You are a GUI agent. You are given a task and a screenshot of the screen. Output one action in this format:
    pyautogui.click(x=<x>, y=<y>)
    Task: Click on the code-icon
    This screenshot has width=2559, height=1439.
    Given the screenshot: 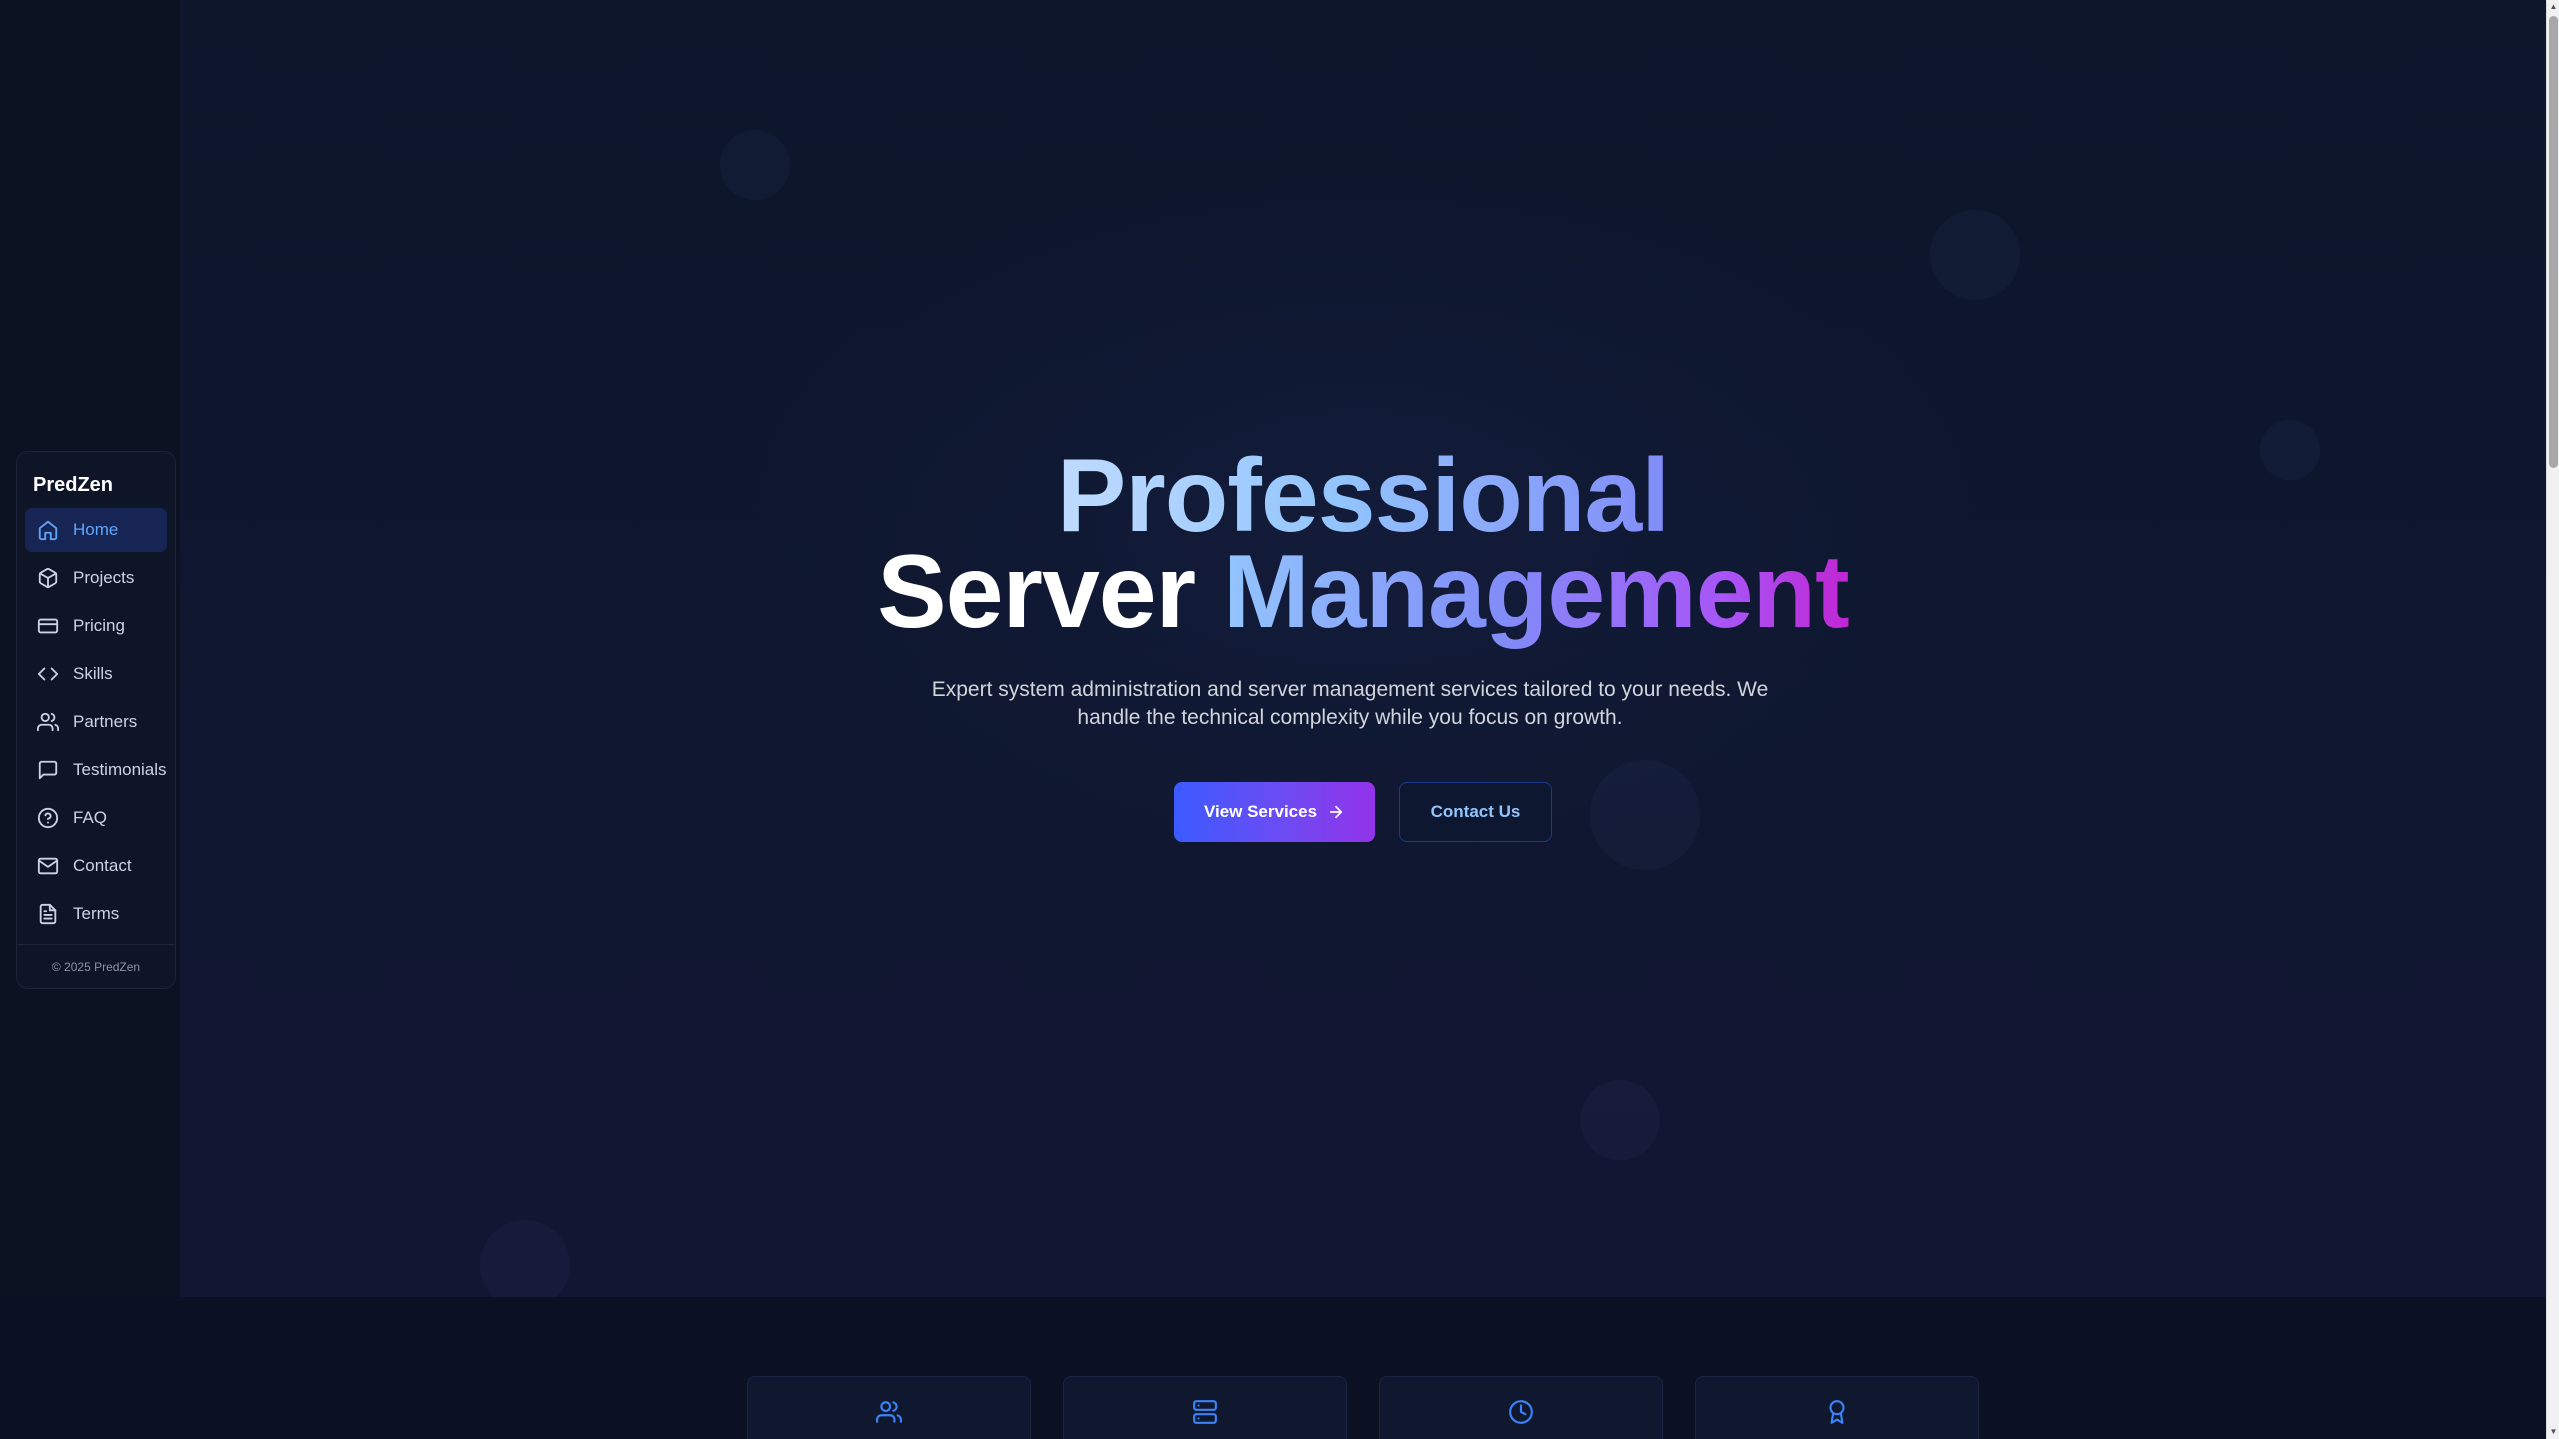 What is the action you would take?
    pyautogui.click(x=48, y=674)
    